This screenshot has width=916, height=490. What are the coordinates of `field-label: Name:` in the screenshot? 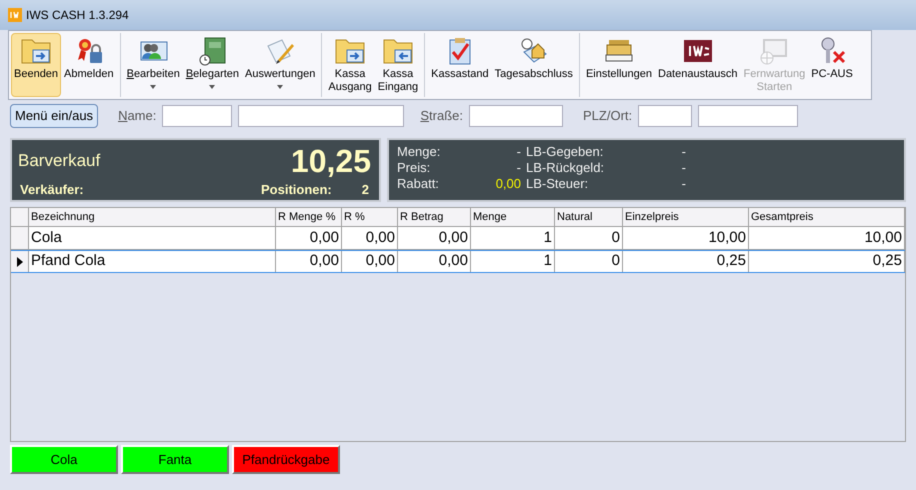 It's located at (137, 116).